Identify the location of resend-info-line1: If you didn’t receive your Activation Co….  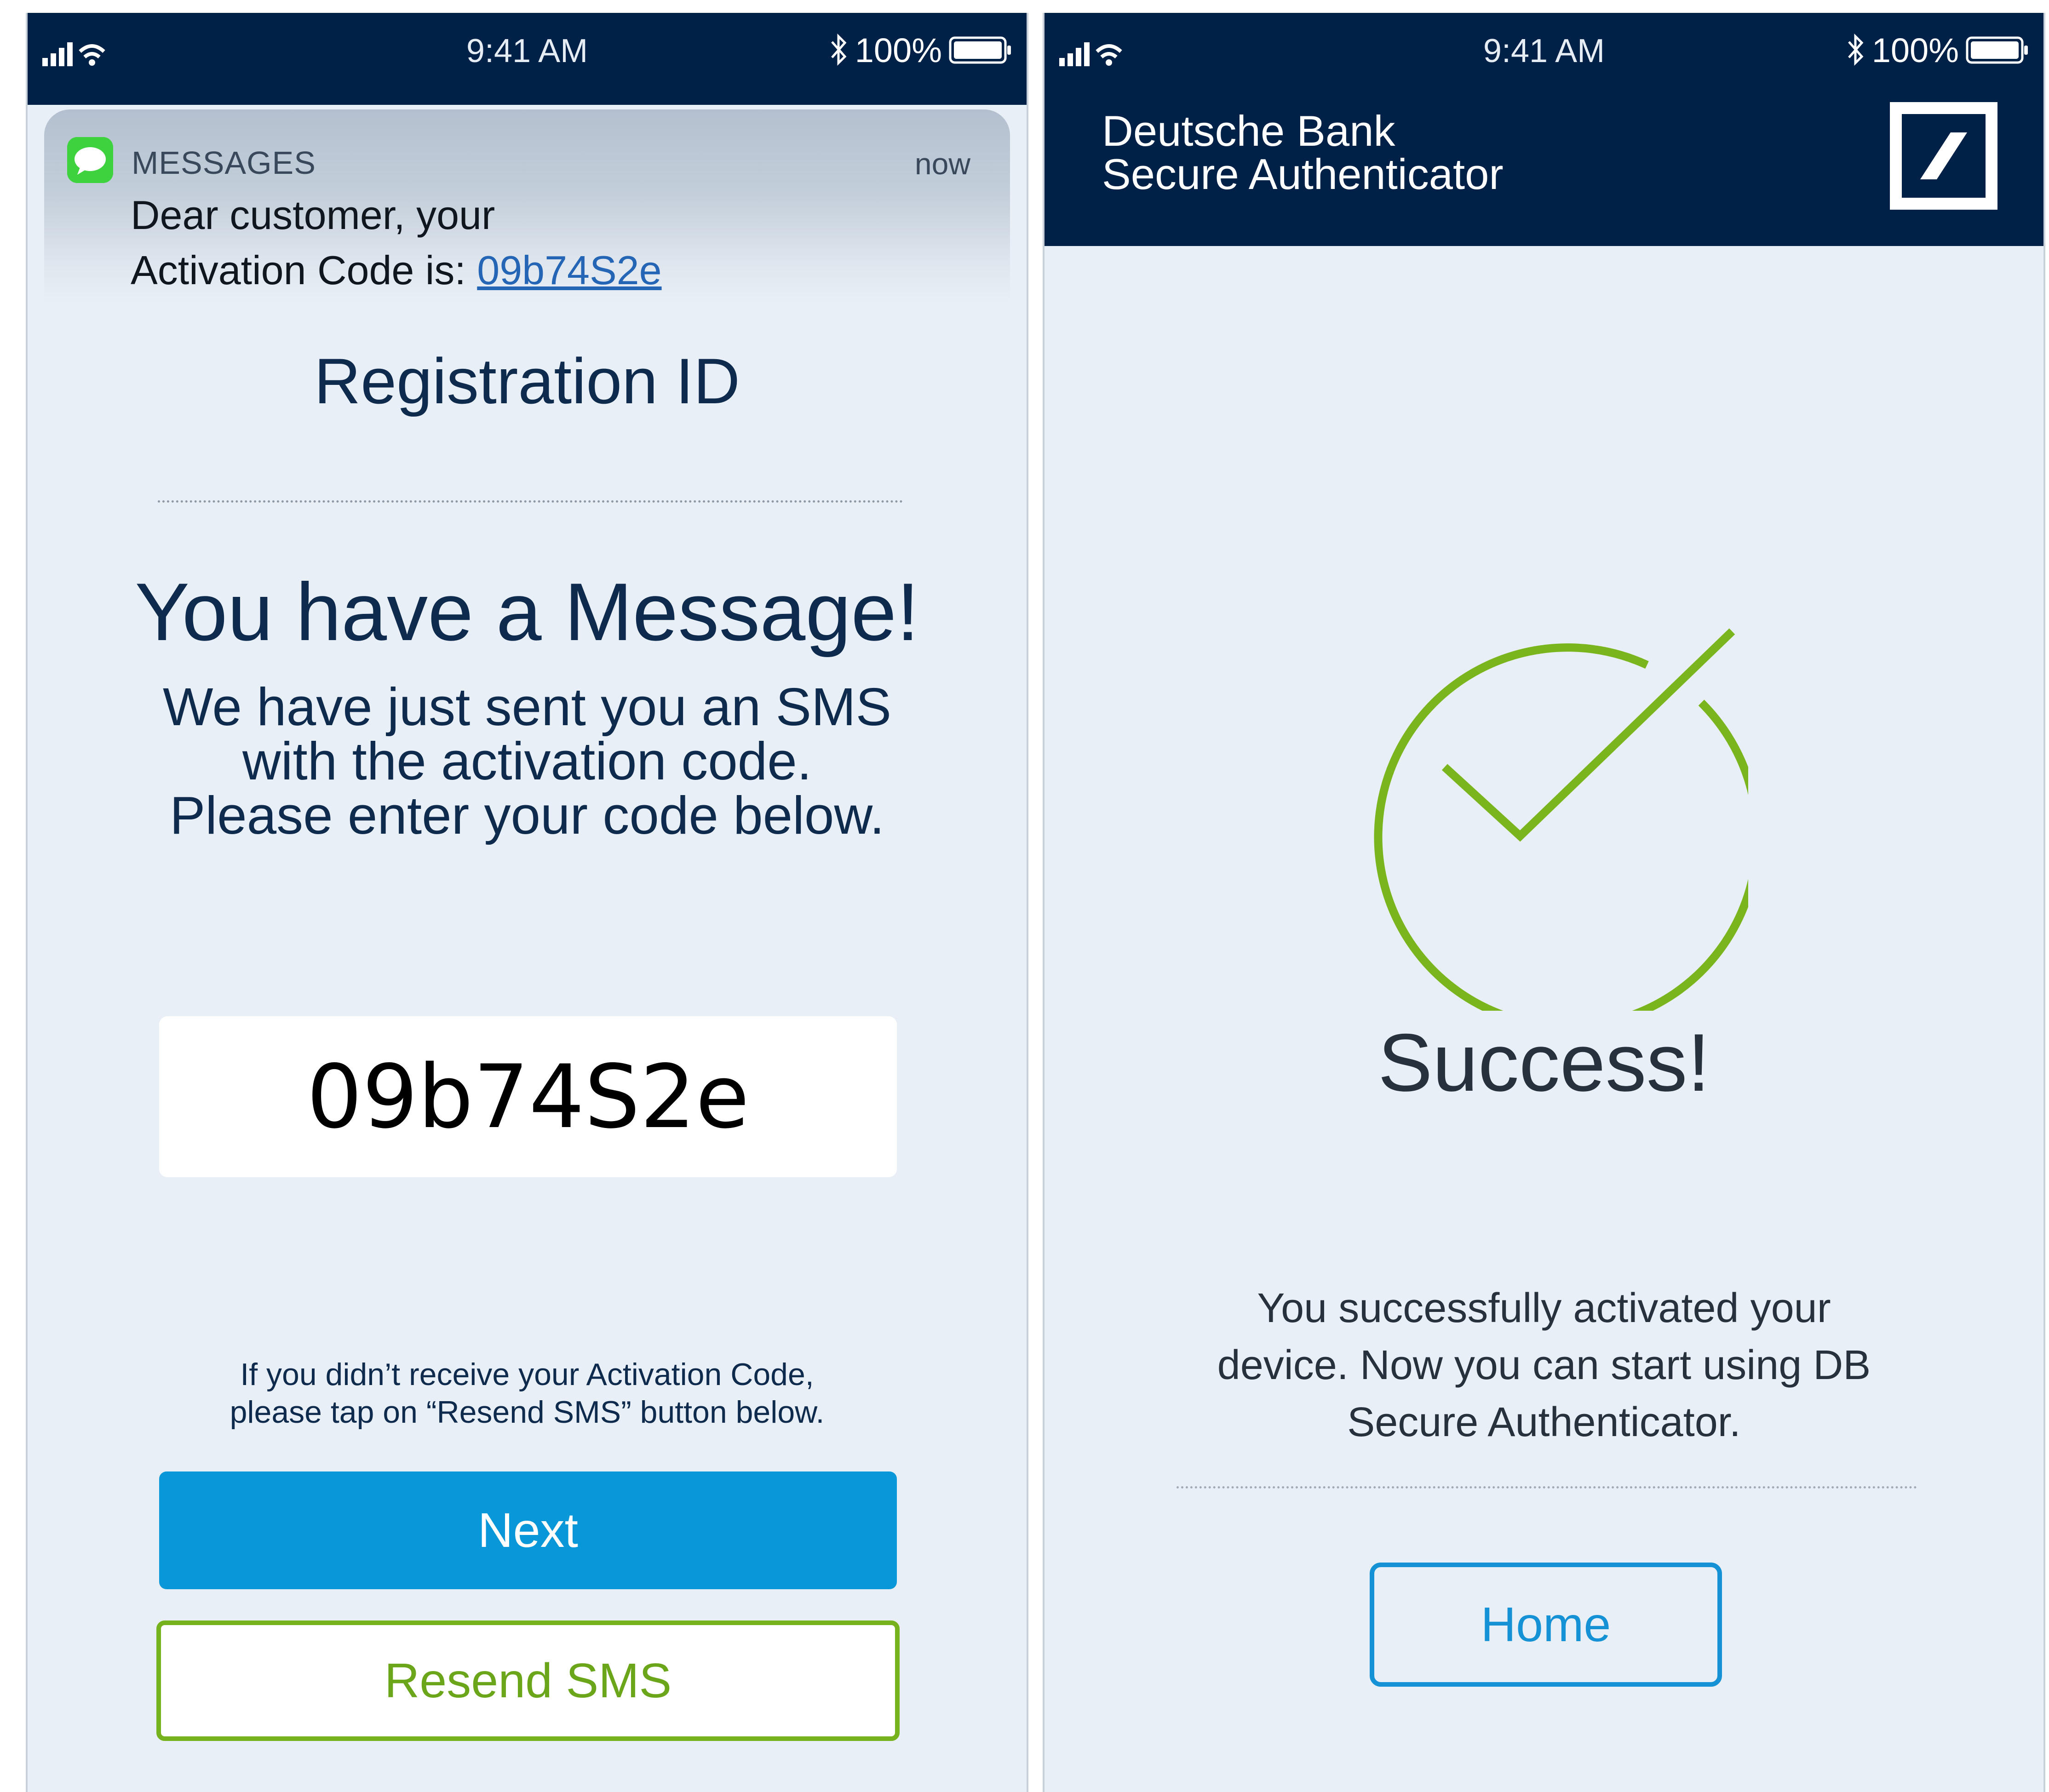
(527, 1374).